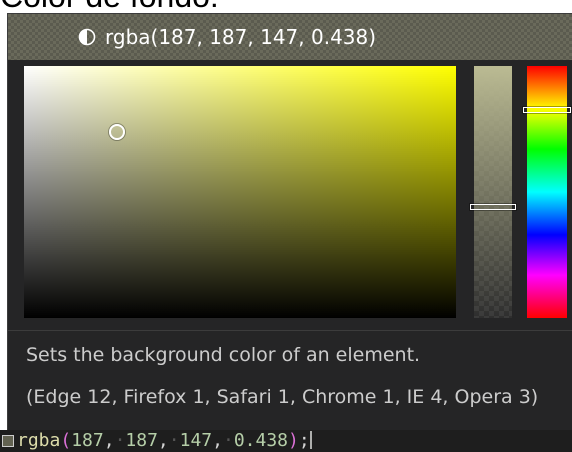 Image resolution: width=572 pixels, height=452 pixels. What do you see at coordinates (304, 440) in the screenshot?
I see `code-terminator: ;` at bounding box center [304, 440].